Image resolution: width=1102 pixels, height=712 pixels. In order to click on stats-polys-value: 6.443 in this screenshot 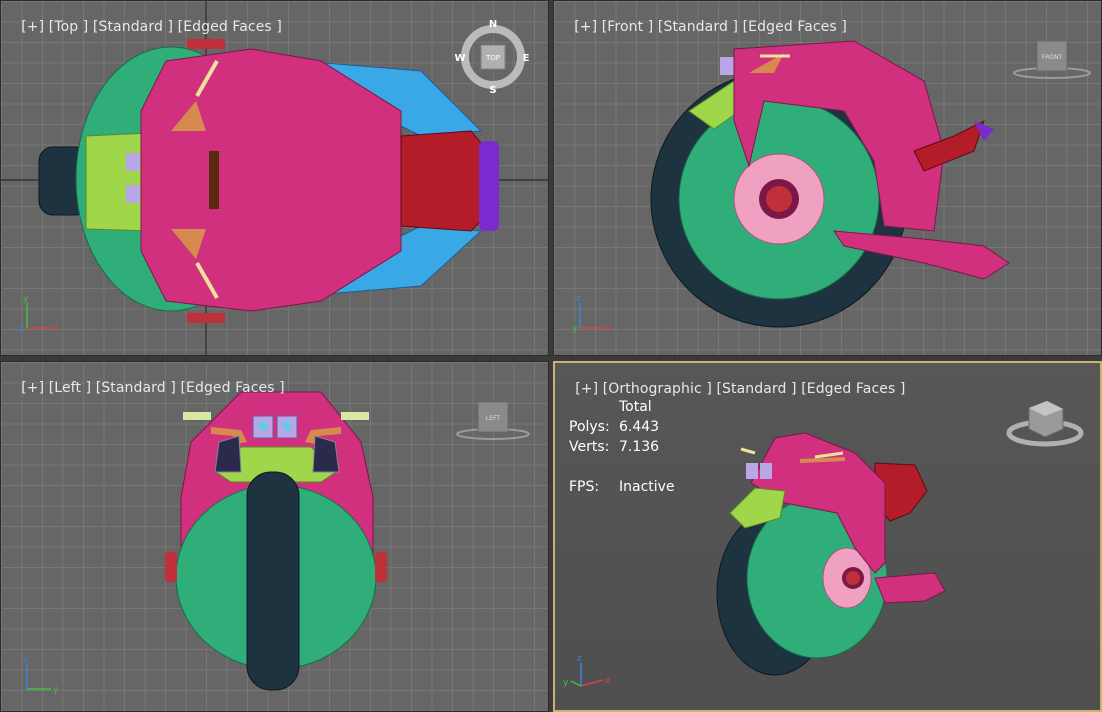, I will do `click(639, 427)`.